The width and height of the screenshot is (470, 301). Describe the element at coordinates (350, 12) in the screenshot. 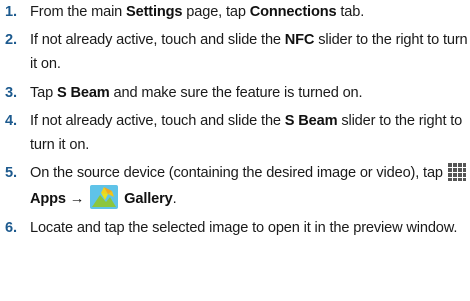

I see `step-text: tab.` at that location.